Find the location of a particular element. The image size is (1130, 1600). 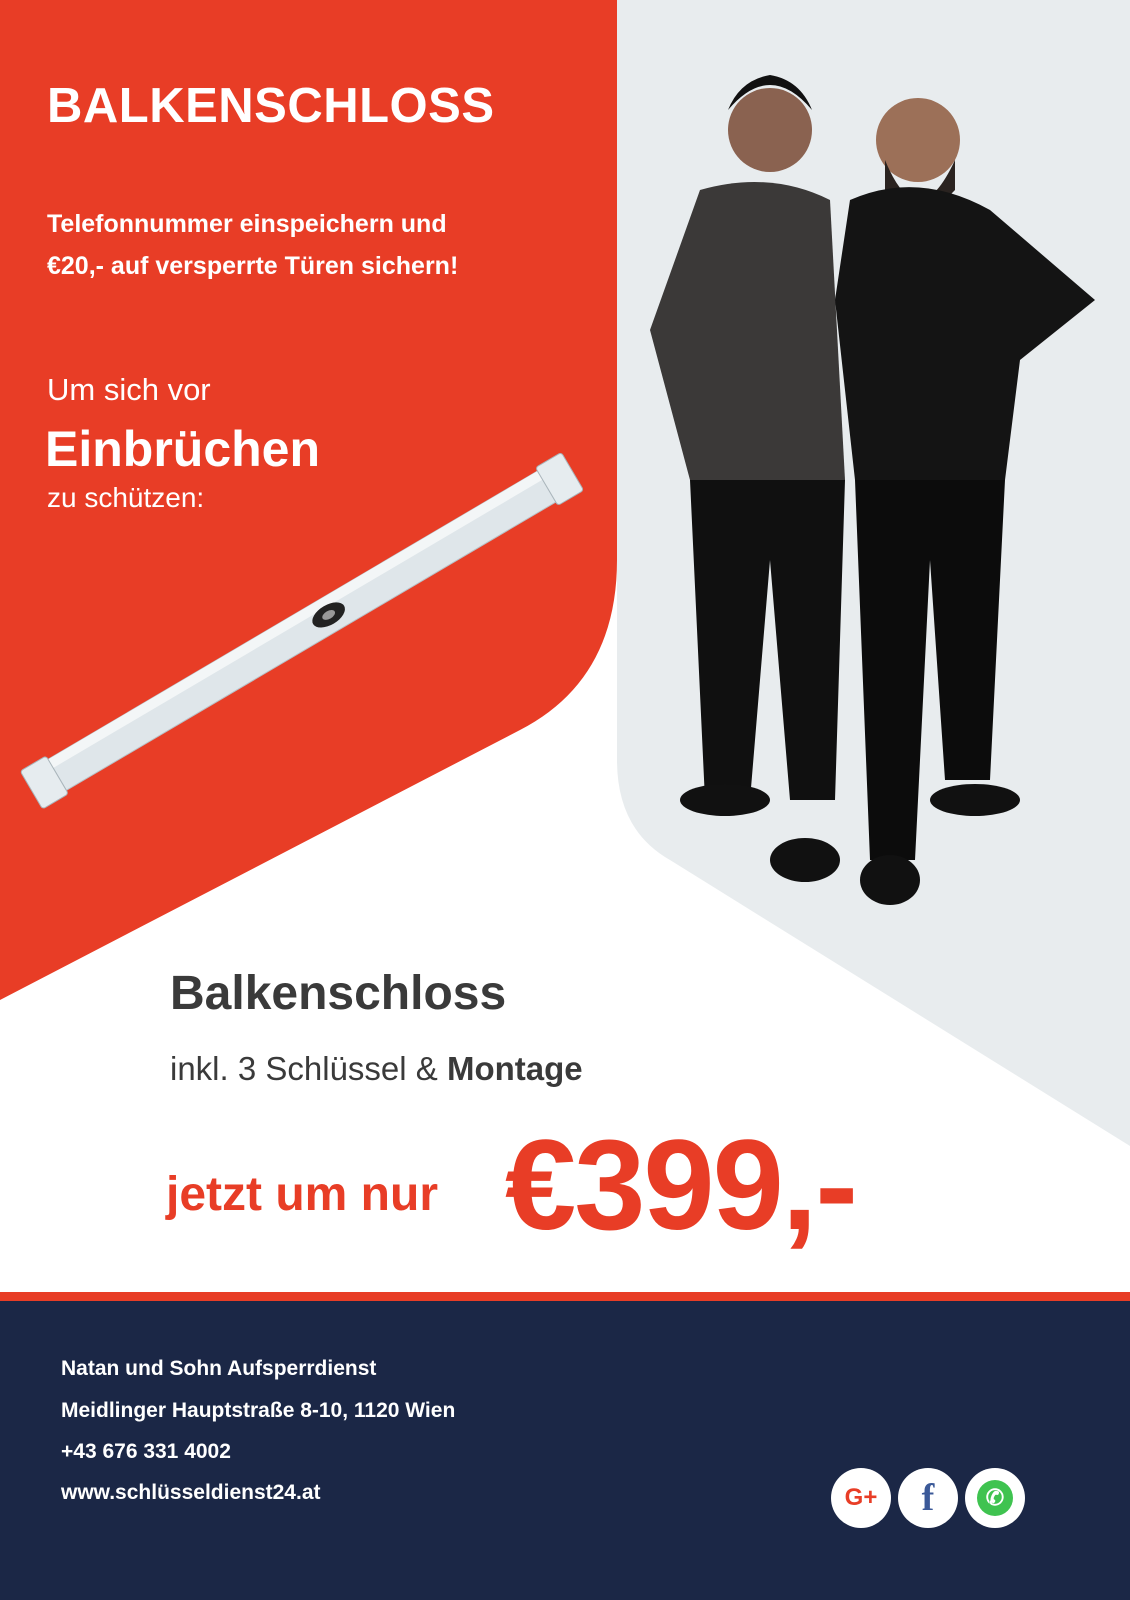

tagline-line-2: Einbrüchen is located at coordinates (183, 449).